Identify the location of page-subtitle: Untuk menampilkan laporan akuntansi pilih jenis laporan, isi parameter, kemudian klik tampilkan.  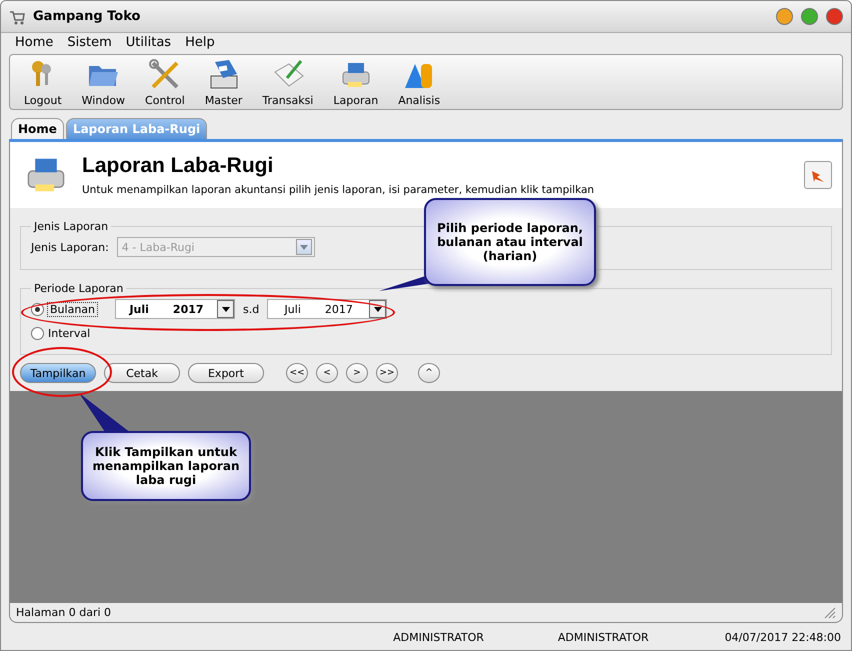
(339, 190).